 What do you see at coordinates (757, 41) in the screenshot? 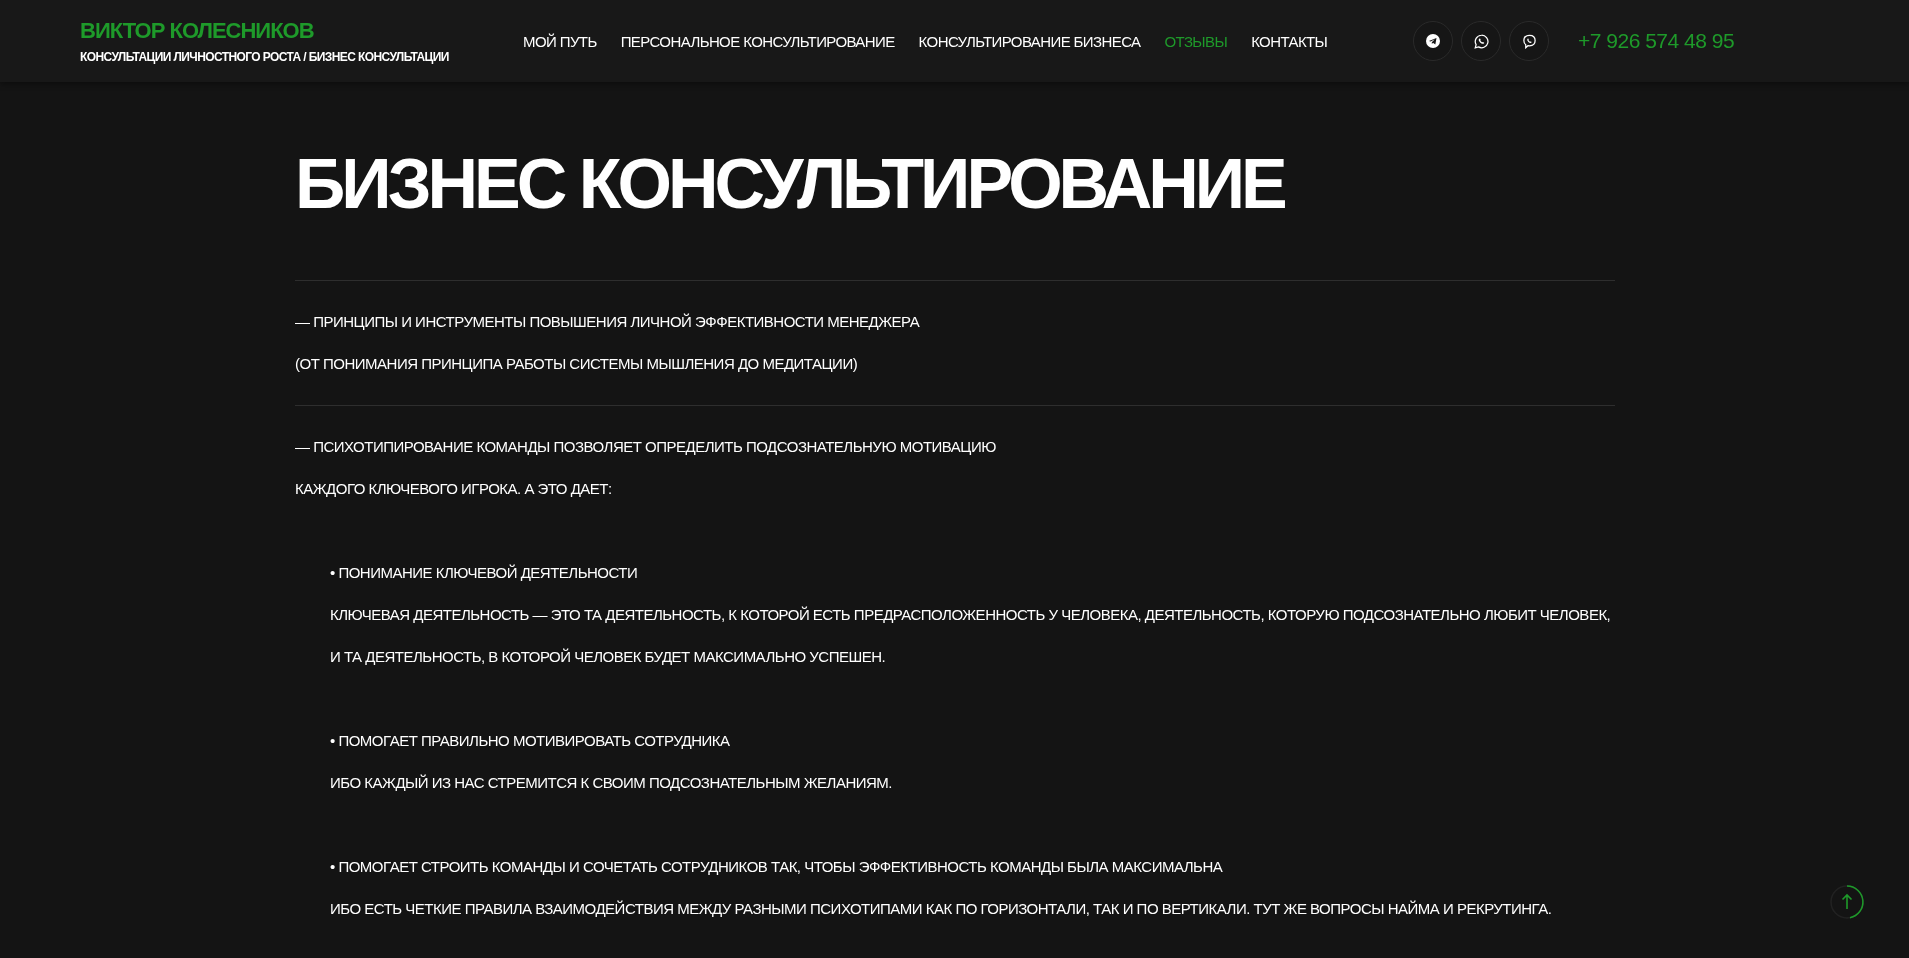
I see `nav-link: ПЕРСОНАЛЬНОЕ КОНСУЛЬТИРОВАНИЕ` at bounding box center [757, 41].